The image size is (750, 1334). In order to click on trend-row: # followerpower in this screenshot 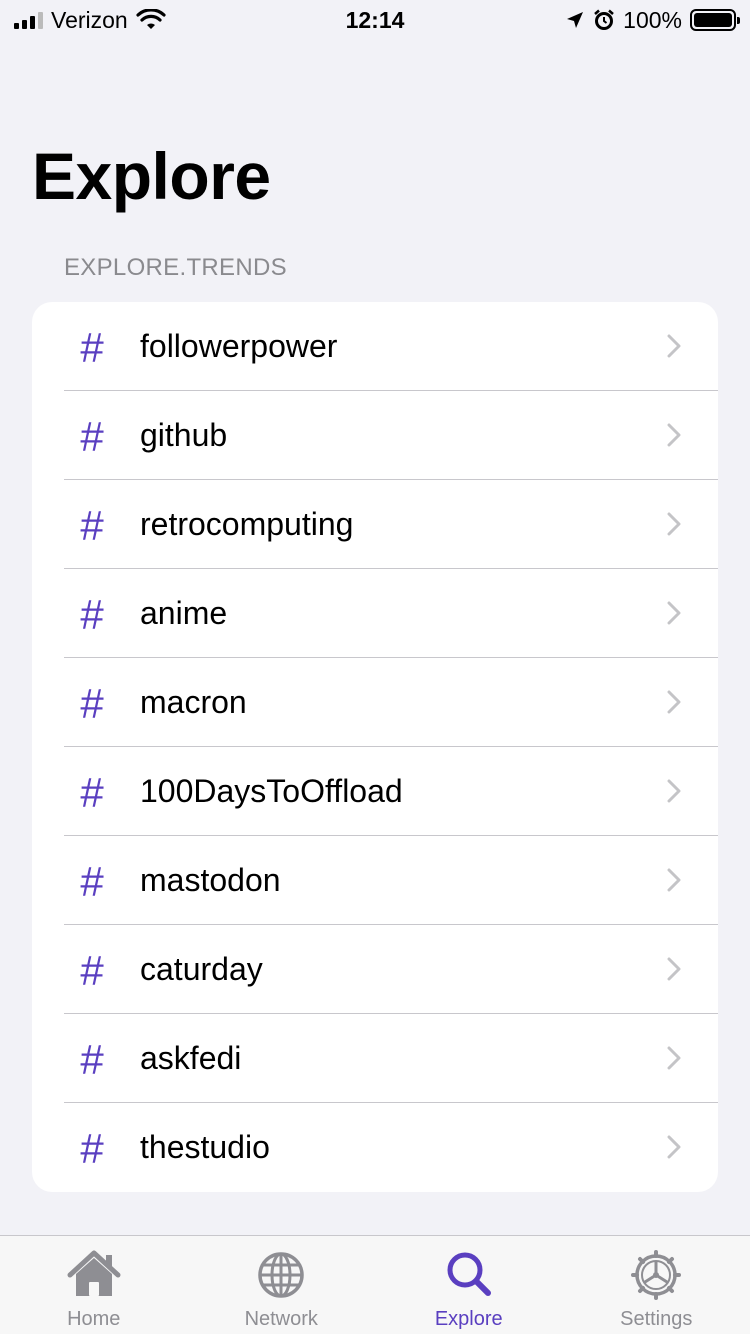, I will do `click(375, 346)`.